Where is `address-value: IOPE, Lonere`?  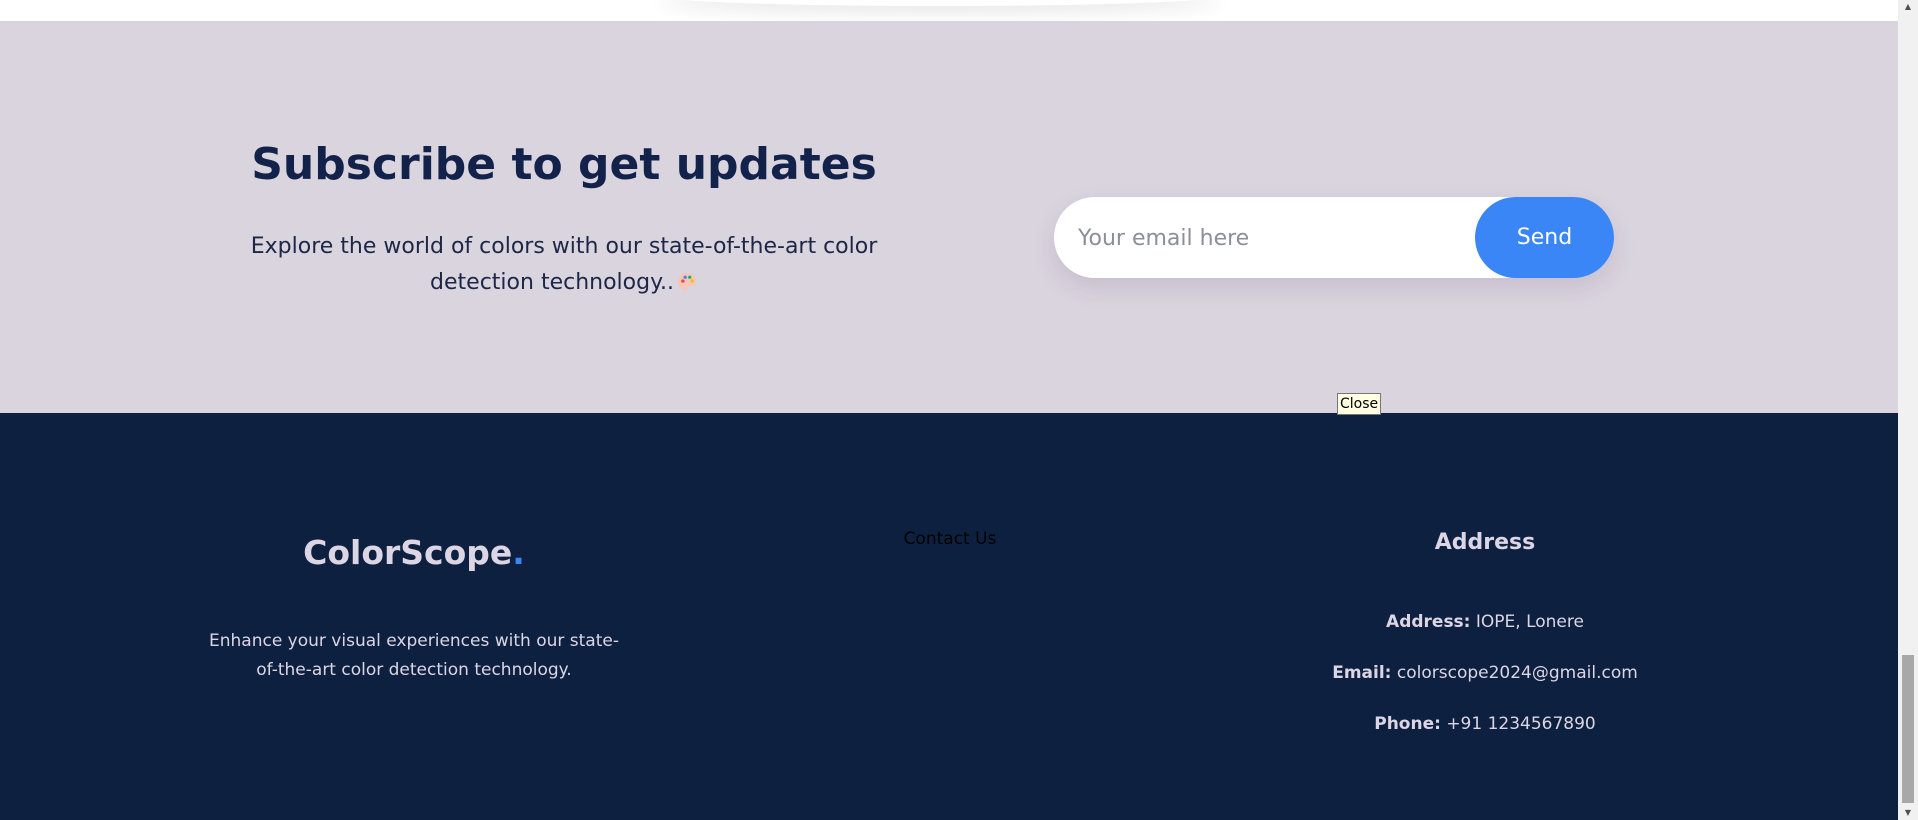
address-value: IOPE, Lonere is located at coordinates (1529, 622).